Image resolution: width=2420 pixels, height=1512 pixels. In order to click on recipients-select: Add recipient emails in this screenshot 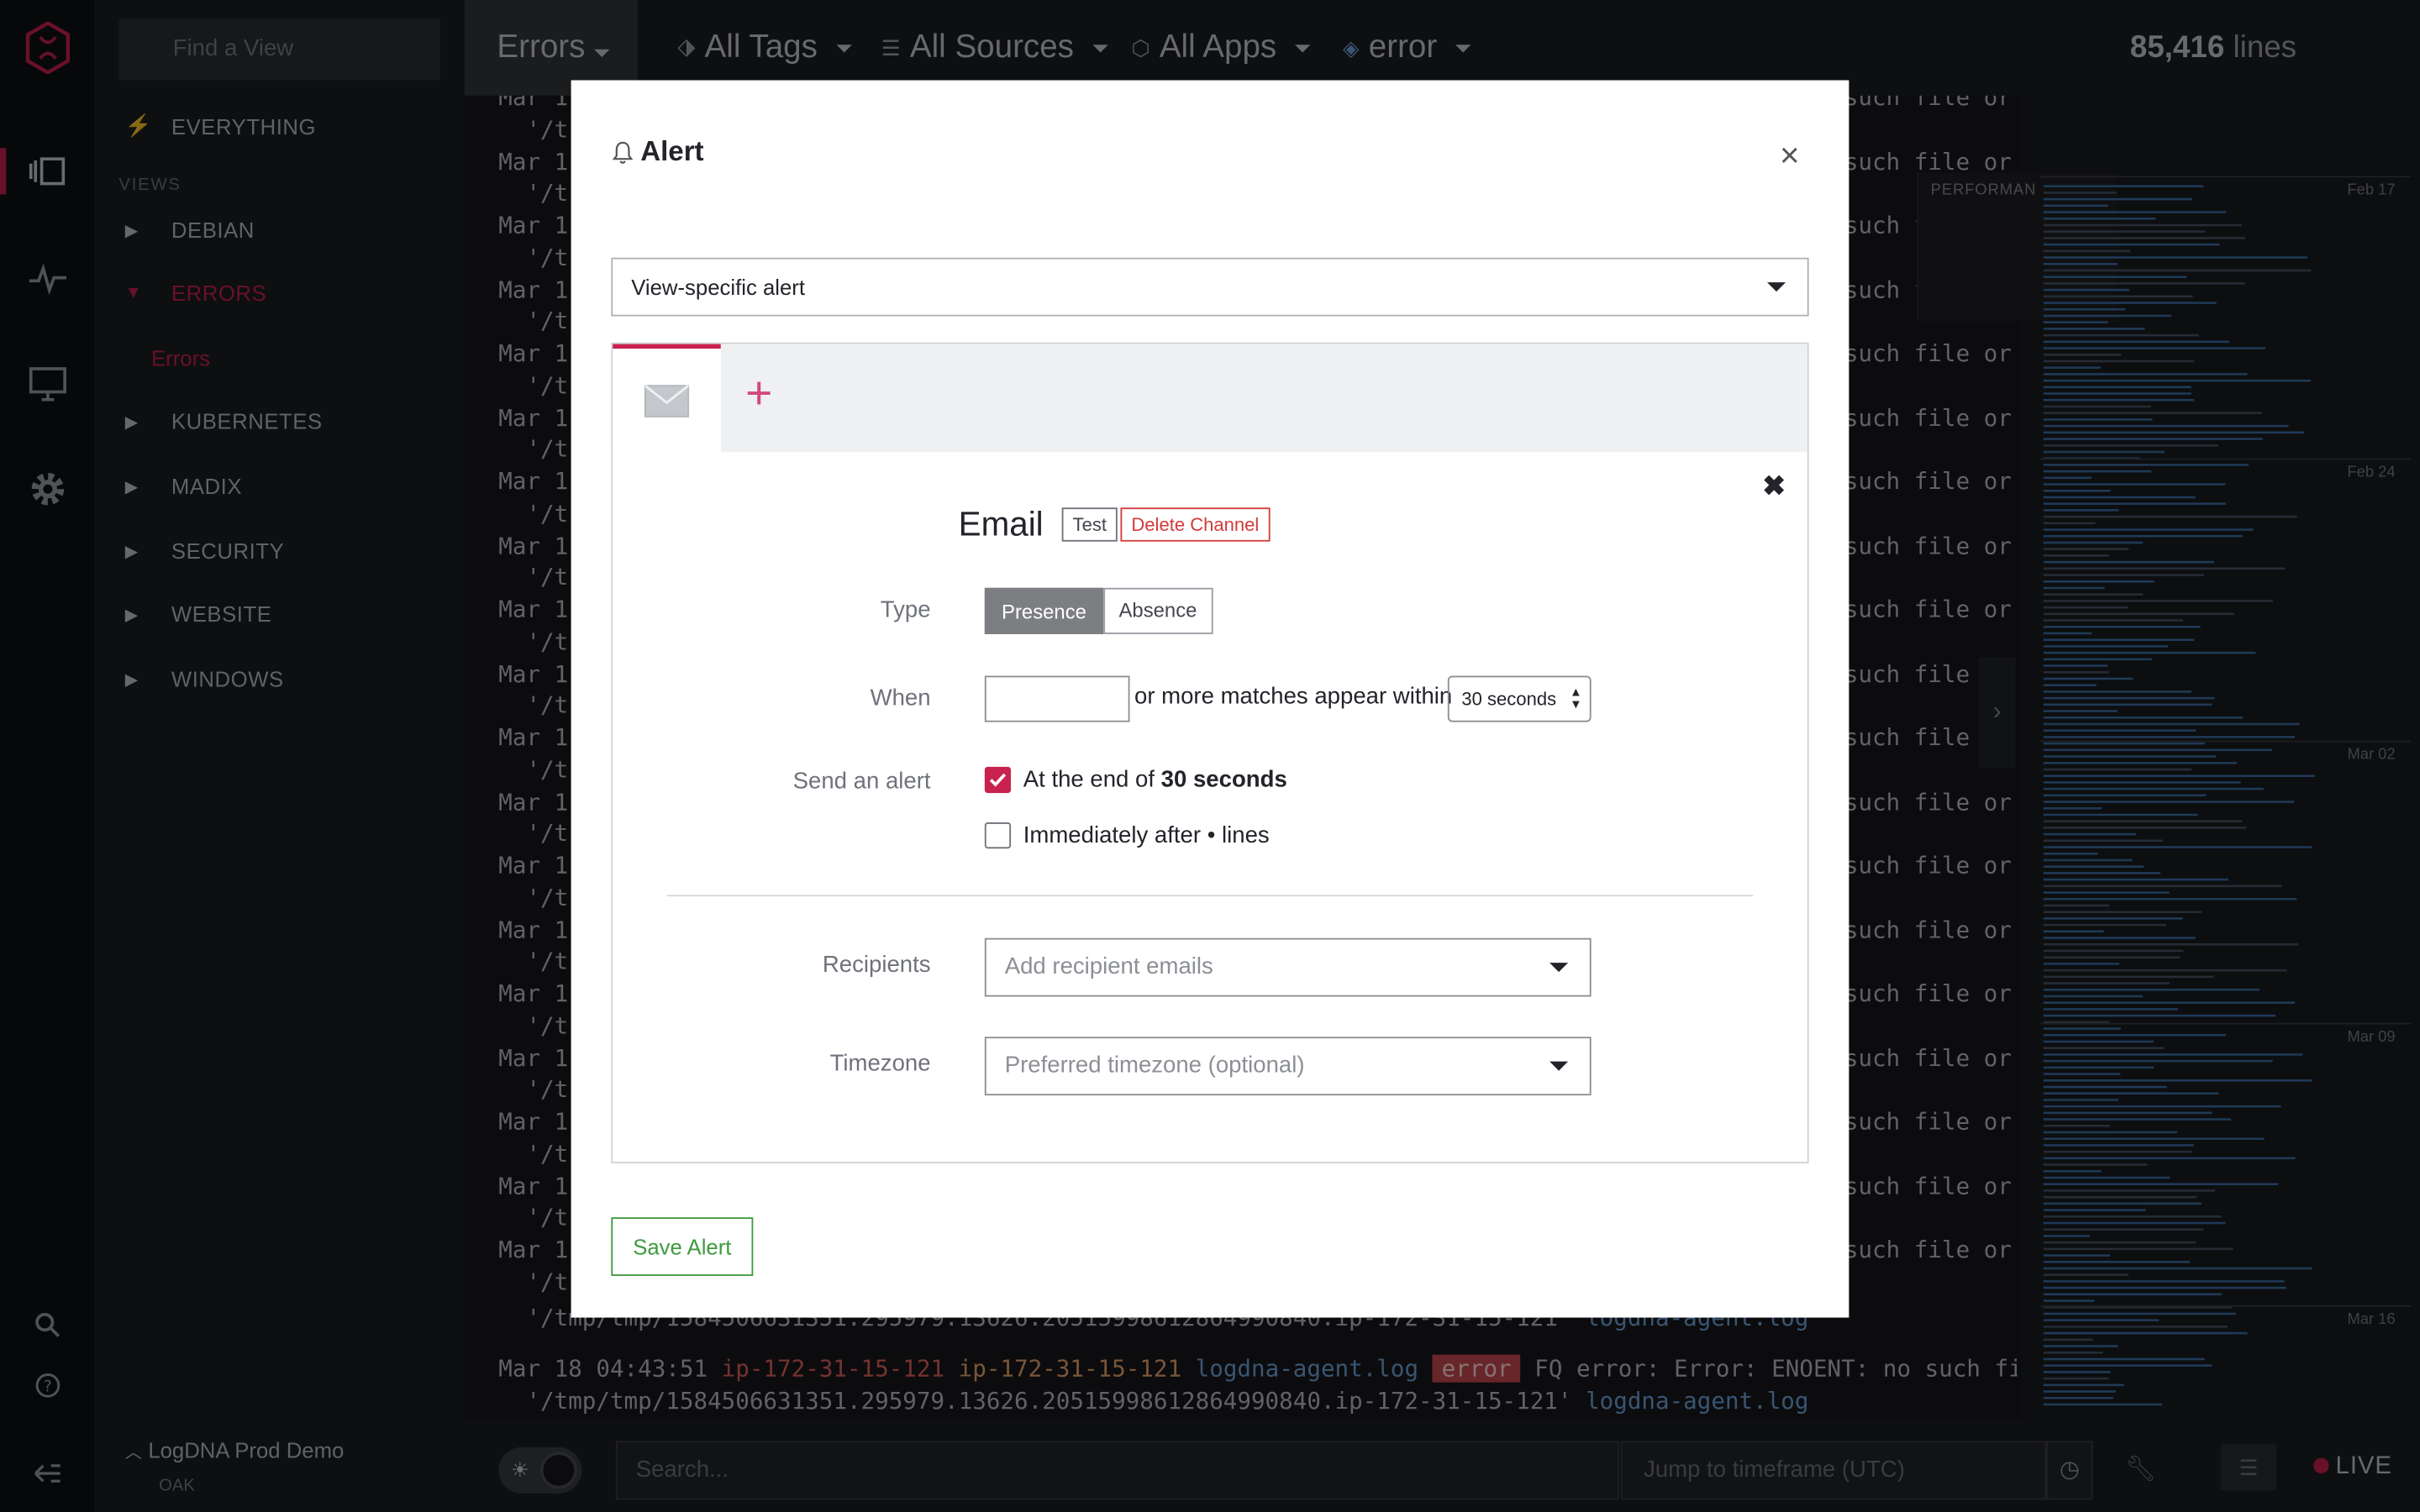, I will do `click(1287, 967)`.